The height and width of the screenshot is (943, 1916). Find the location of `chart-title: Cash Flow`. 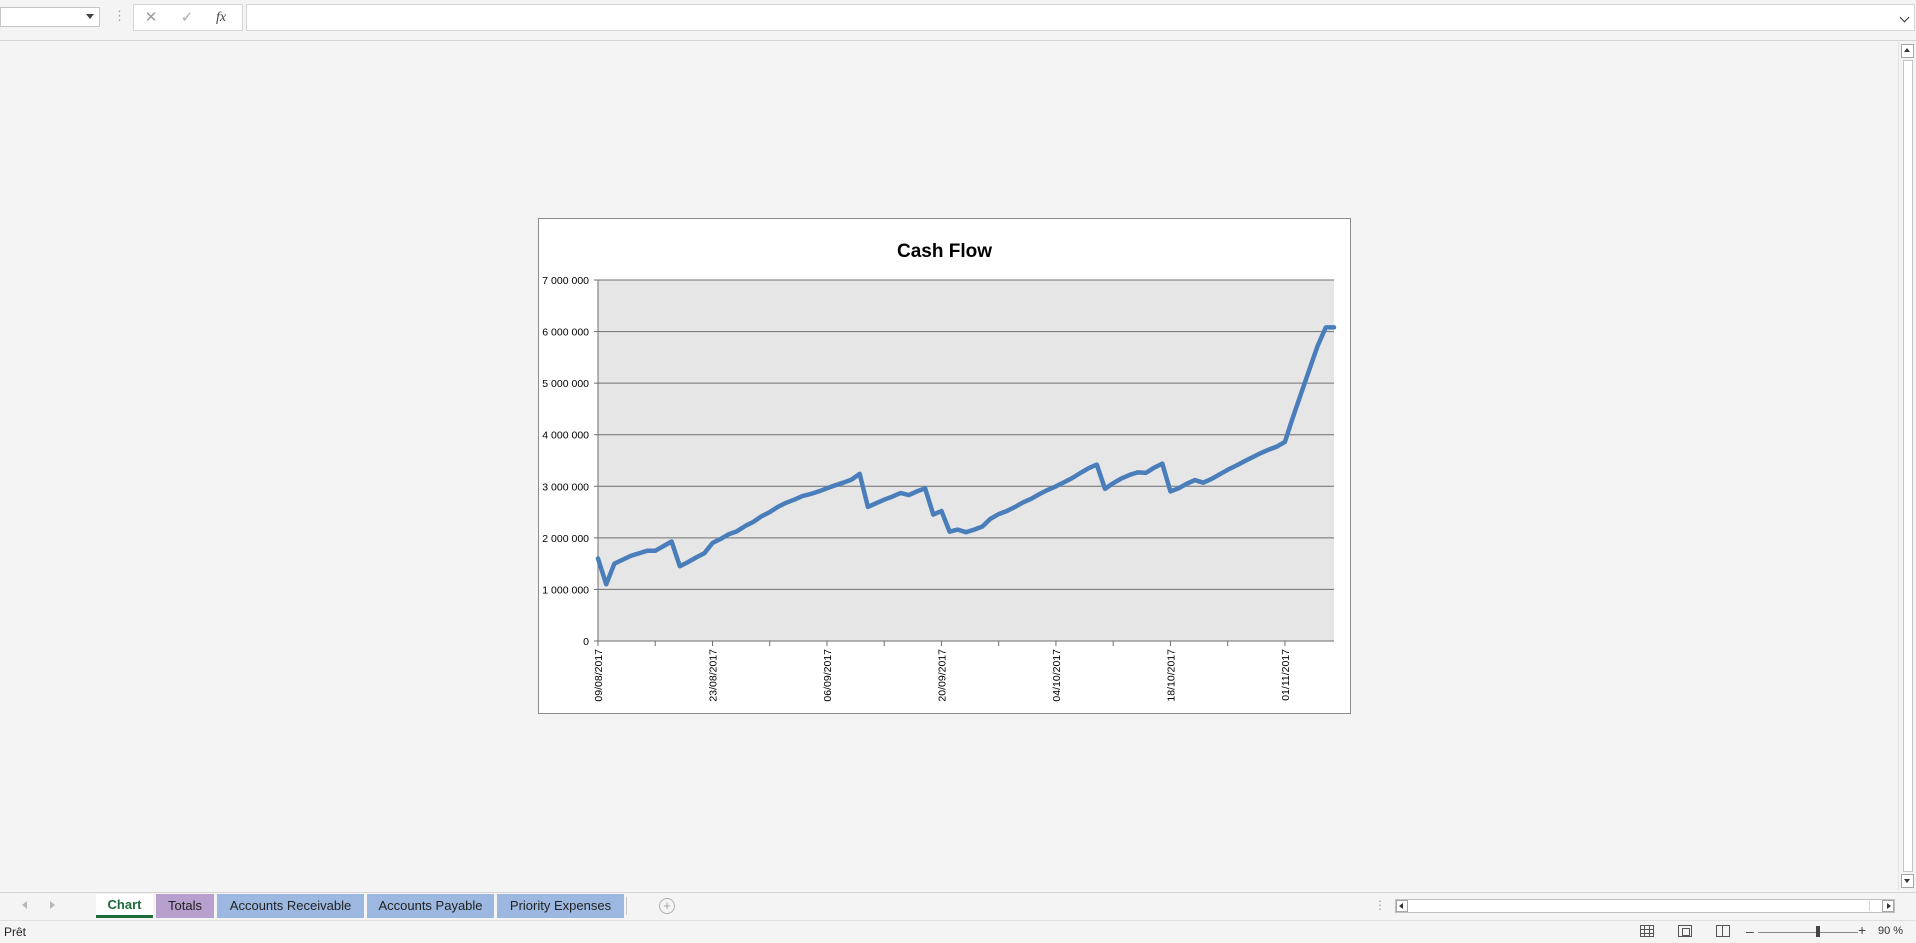

chart-title: Cash Flow is located at coordinates (944, 251).